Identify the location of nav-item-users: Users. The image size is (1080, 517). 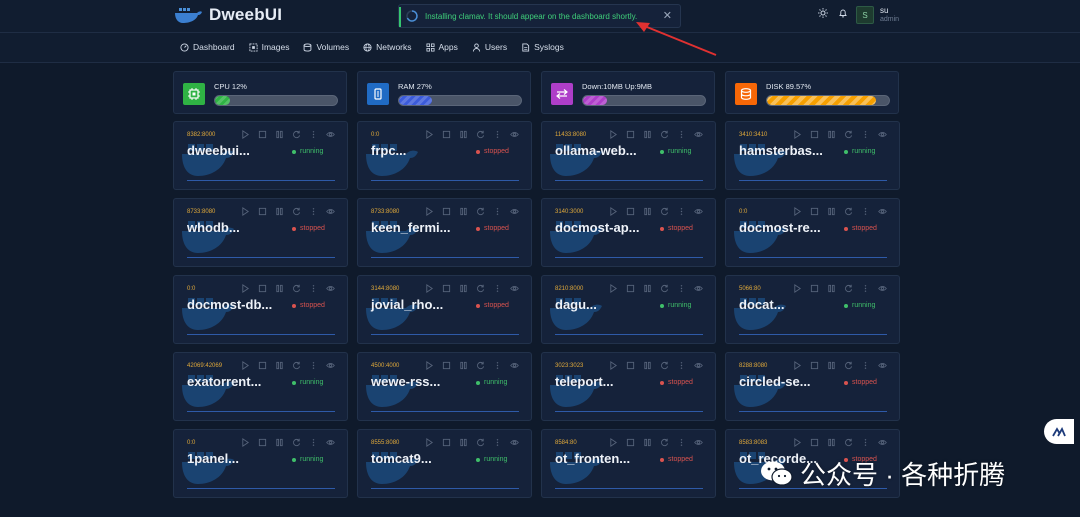
(489, 47).